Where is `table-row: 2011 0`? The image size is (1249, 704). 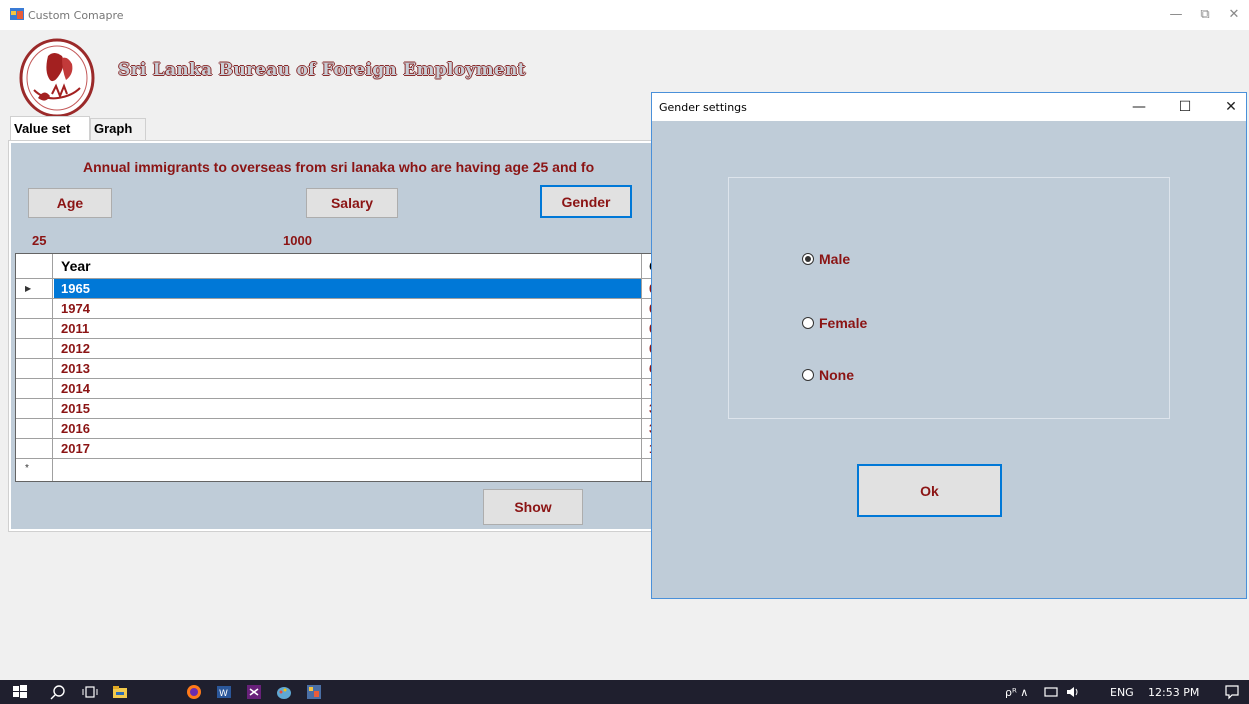
table-row: 2011 0 is located at coordinates (335, 329).